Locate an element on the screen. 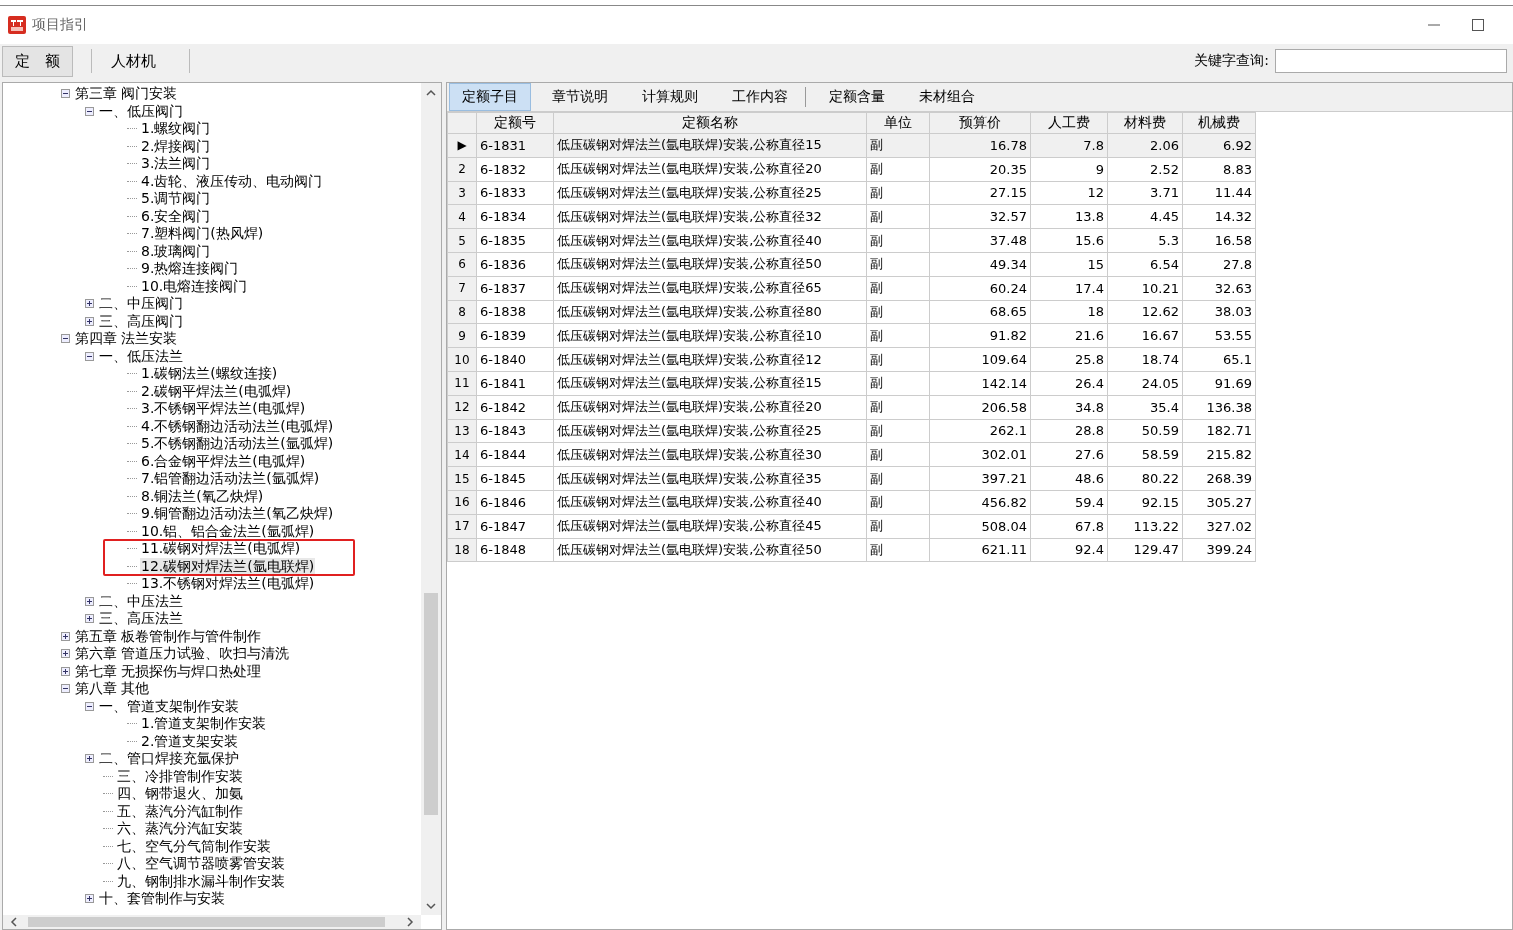 This screenshot has width=1513, height=930. table-row: 4 6-1834 低压碳钢对焊法兰(氩电联焊)安装,公称直径32 副 32.57 13.8 4.45 14.32 is located at coordinates (851, 216).